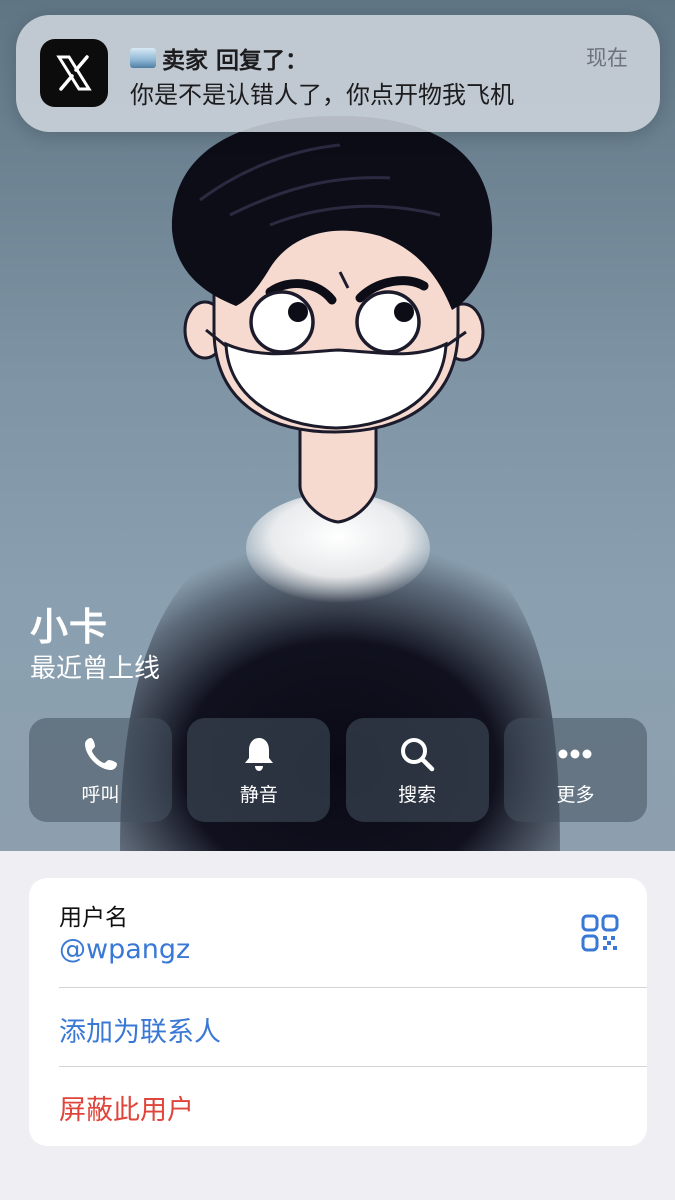 The width and height of the screenshot is (675, 1200). What do you see at coordinates (600, 933) in the screenshot?
I see `qr-code-icon` at bounding box center [600, 933].